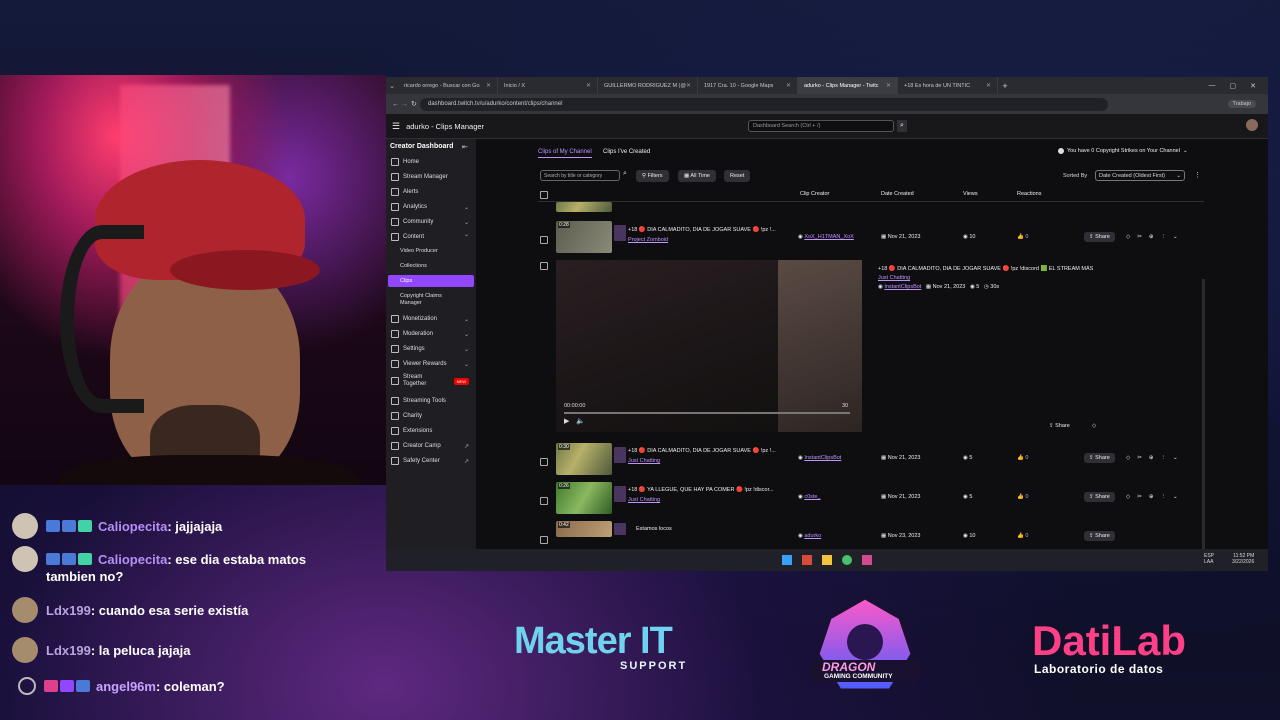  What do you see at coordinates (1241, 104) in the screenshot?
I see `profile-chip: Trabajo` at bounding box center [1241, 104].